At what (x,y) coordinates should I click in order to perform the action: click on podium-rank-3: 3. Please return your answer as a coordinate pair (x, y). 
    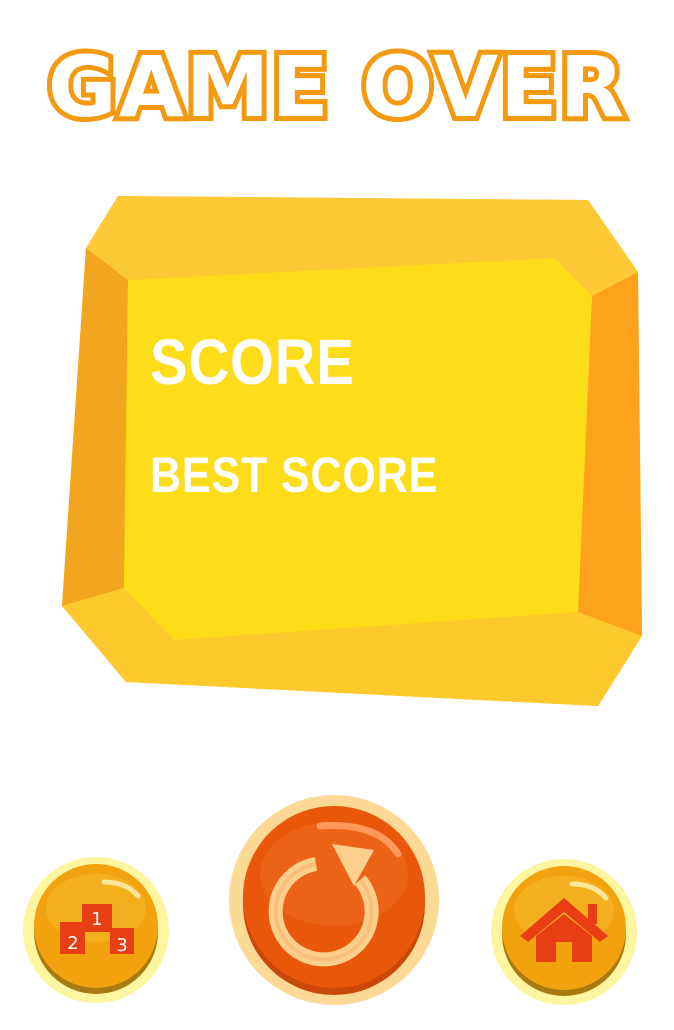
    Looking at the image, I should click on (121, 945).